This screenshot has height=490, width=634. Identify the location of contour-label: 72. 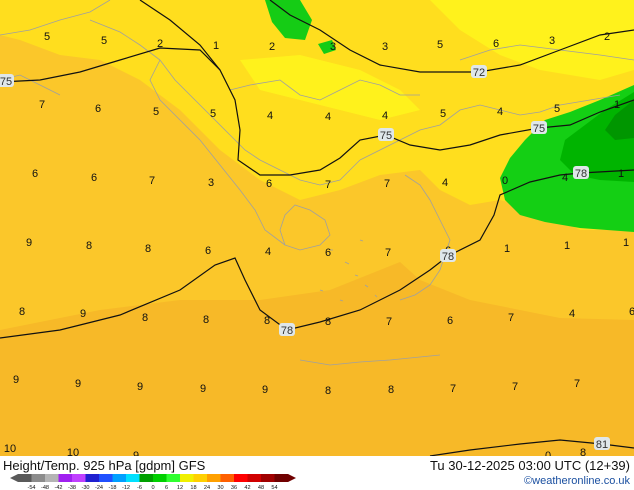
(479, 72).